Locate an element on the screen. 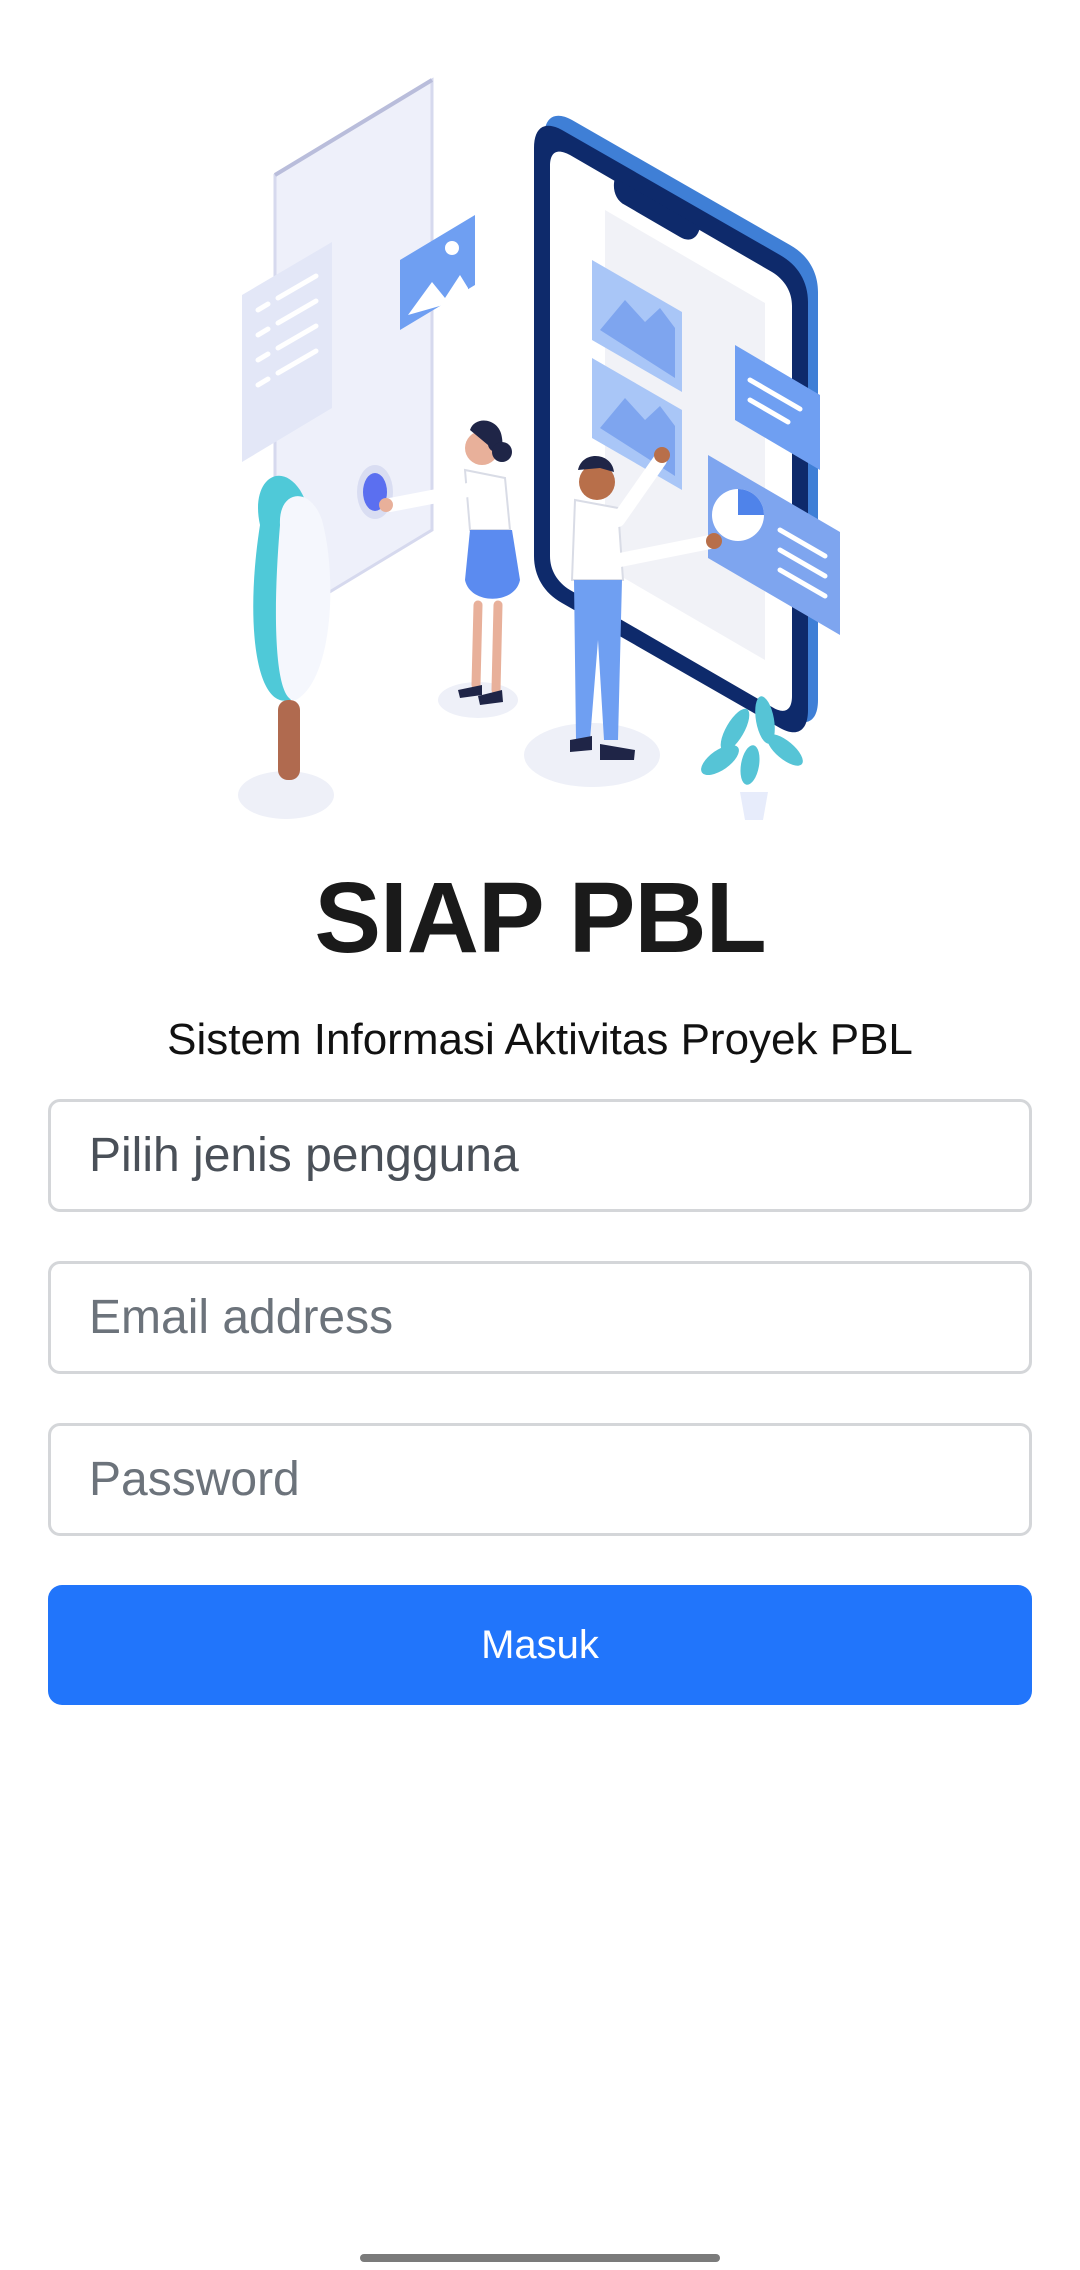  app-title: SIAP PBL is located at coordinates (540, 918).